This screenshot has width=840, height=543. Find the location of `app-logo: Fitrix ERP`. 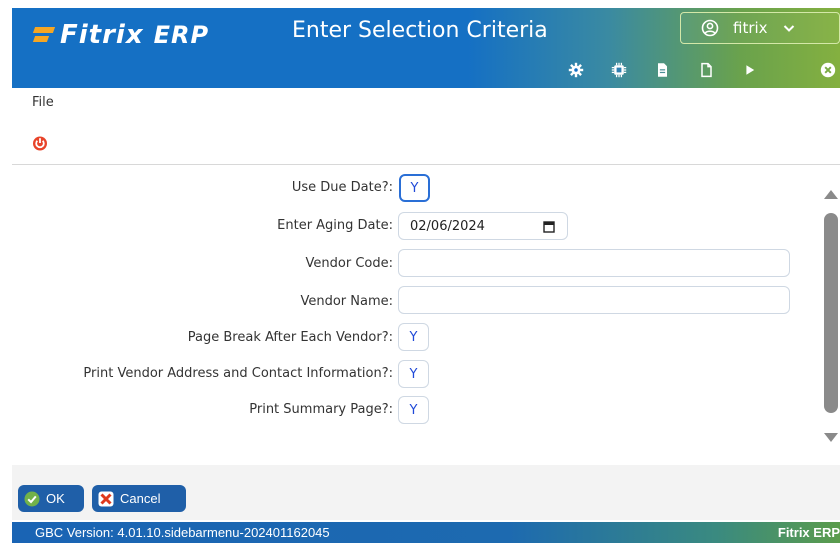

app-logo: Fitrix ERP is located at coordinates (121, 35).